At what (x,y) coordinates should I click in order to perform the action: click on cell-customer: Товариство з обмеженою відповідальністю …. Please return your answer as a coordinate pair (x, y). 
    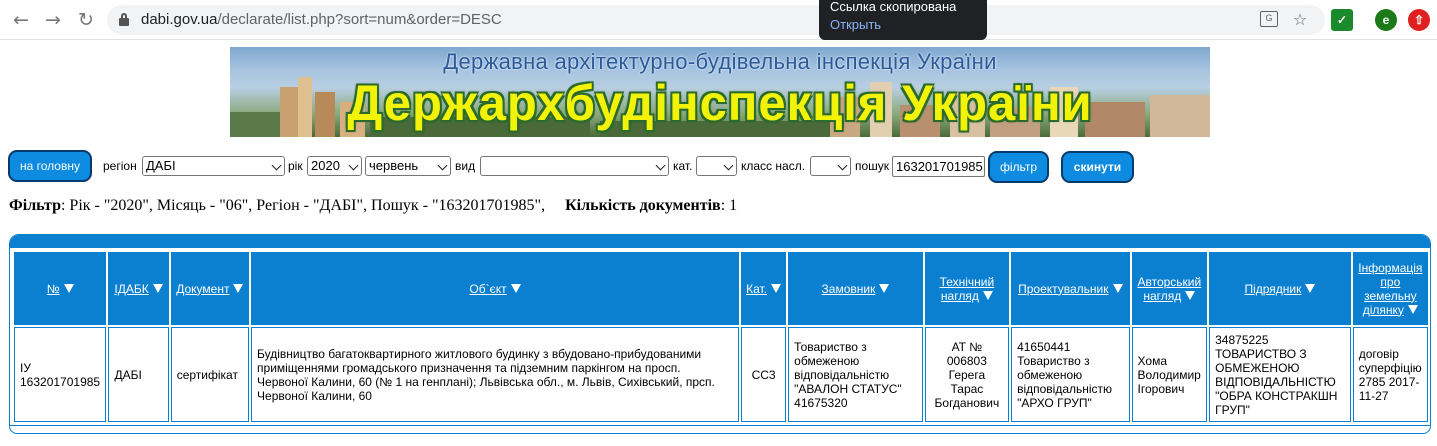
    Looking at the image, I should click on (855, 374).